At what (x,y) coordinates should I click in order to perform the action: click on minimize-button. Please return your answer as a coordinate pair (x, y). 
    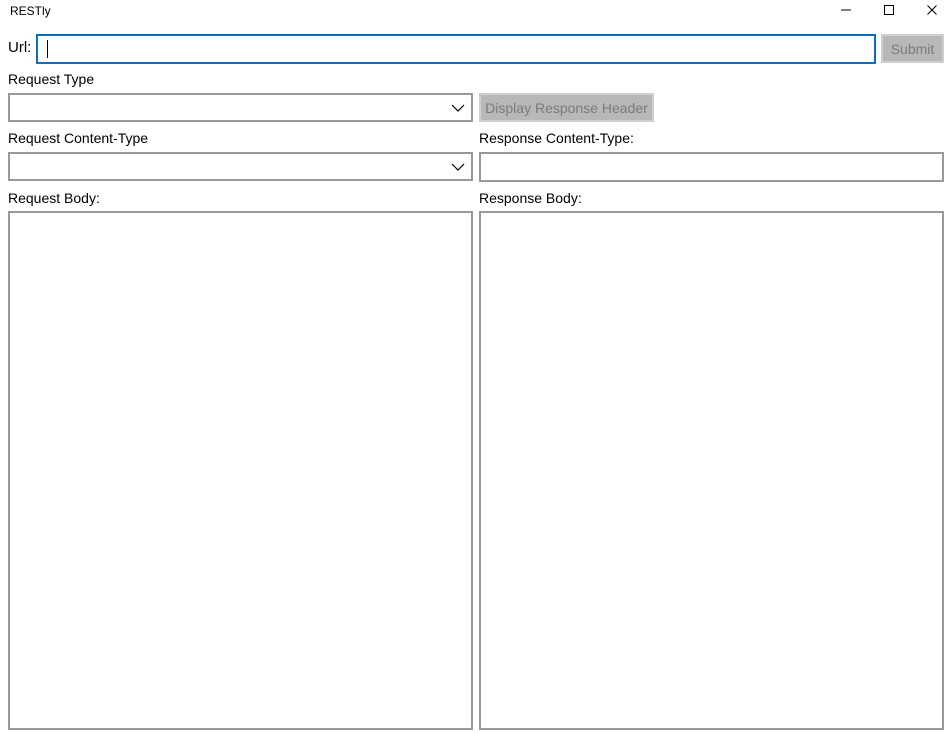
    Looking at the image, I should click on (846, 10).